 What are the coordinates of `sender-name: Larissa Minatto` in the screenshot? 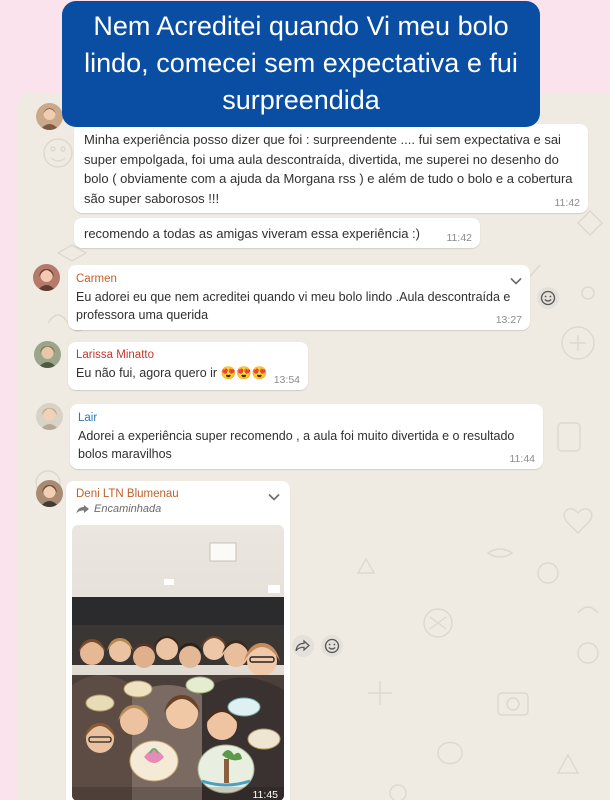 It's located at (188, 355).